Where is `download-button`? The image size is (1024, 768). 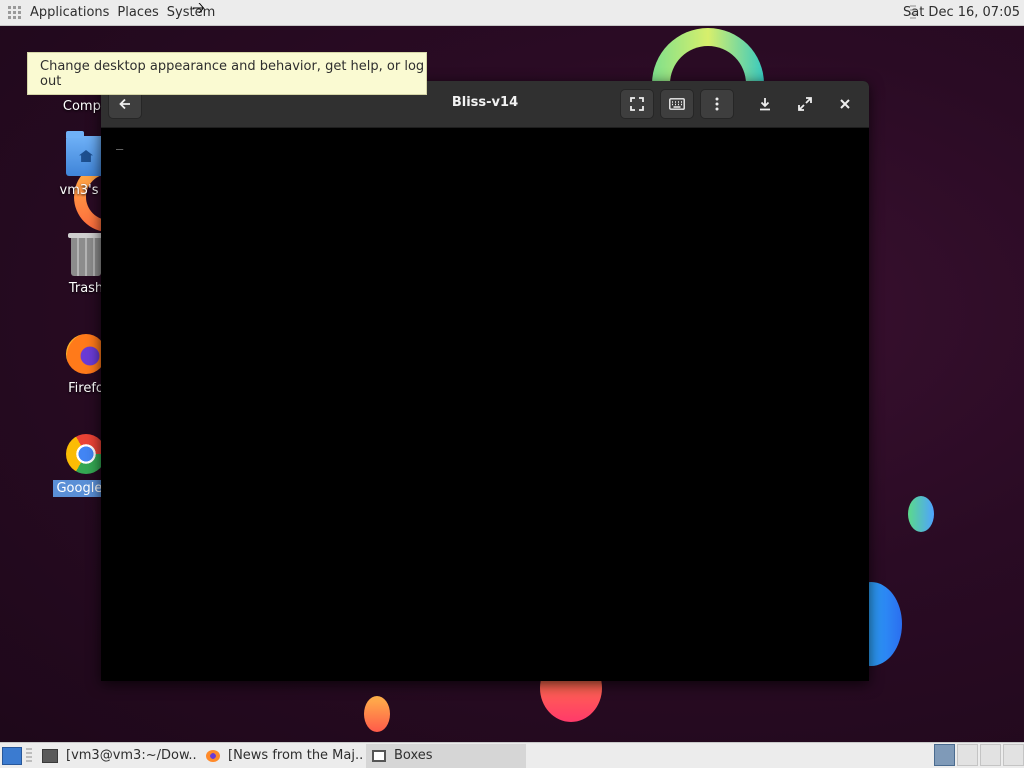 download-button is located at coordinates (765, 104).